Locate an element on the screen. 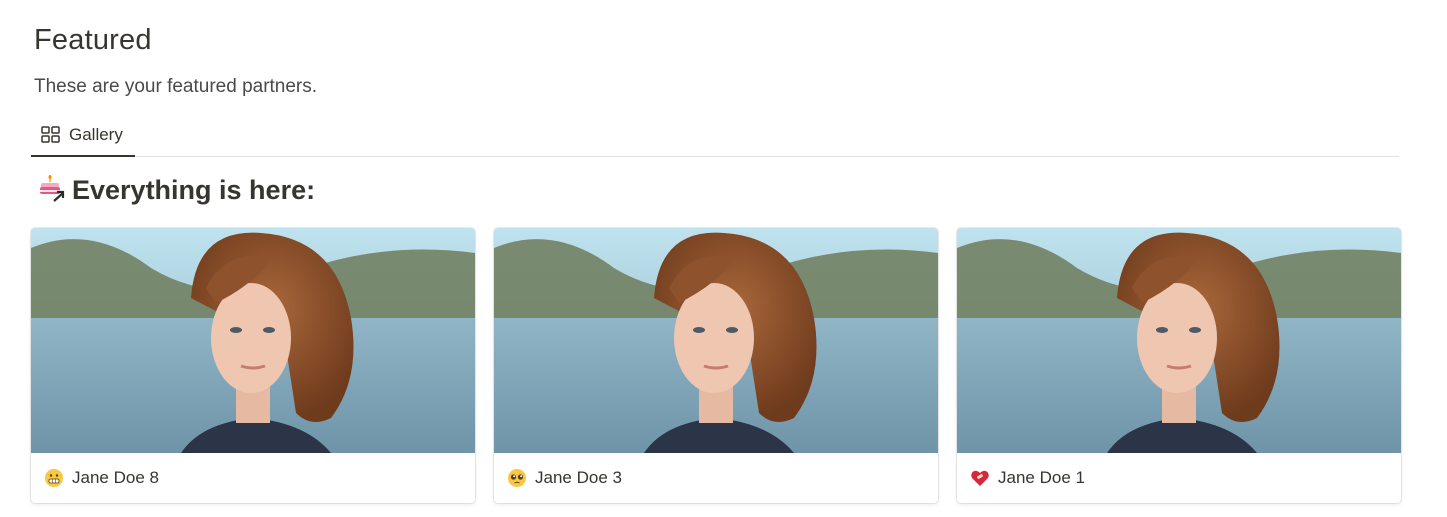 Image resolution: width=1447 pixels, height=517 pixels. card-title: Jane Doe 8 is located at coordinates (115, 477).